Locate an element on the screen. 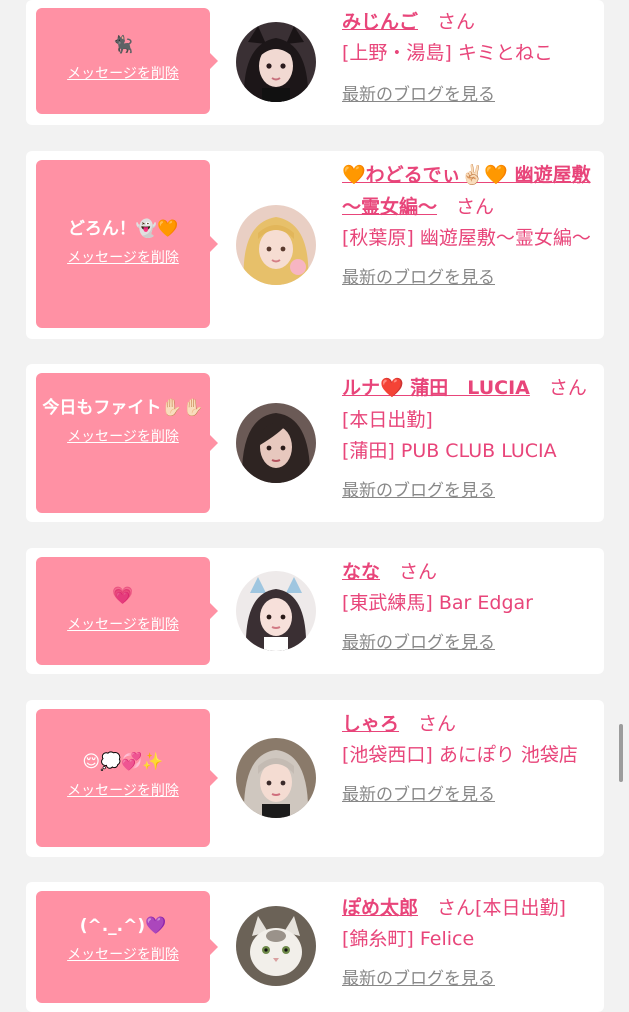  user-info: ぽめ太郎 さん[本日出勤] [錦糸町] Felice 最新のブログを見る is located at coordinates (469, 941).